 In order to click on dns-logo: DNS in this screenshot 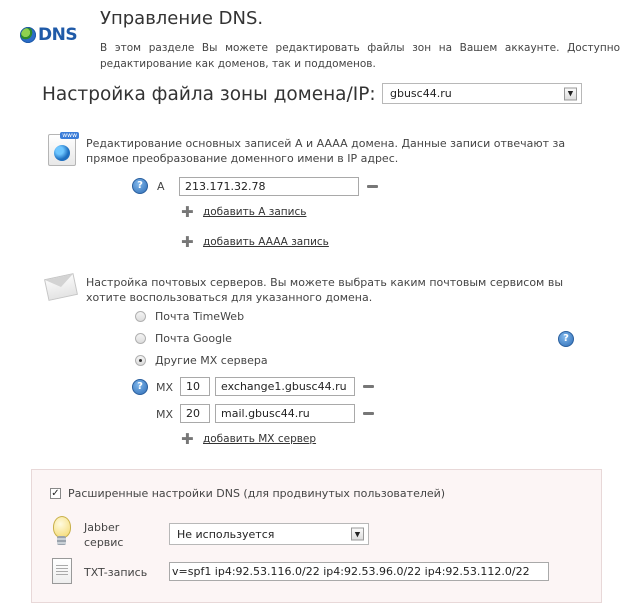, I will do `click(49, 35)`.